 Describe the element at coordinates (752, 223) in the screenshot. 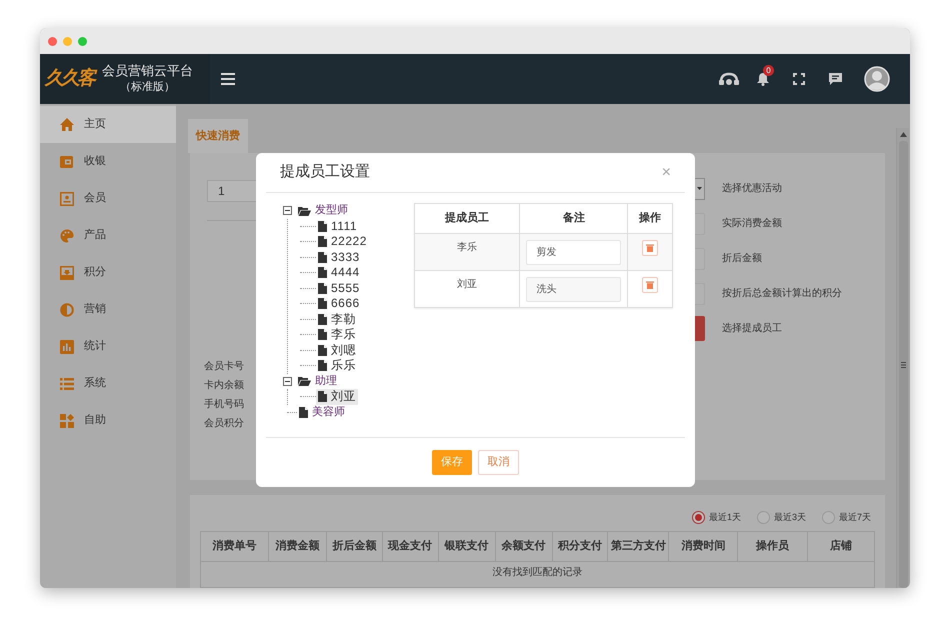

I see `field-label: 实际消费金额` at that location.